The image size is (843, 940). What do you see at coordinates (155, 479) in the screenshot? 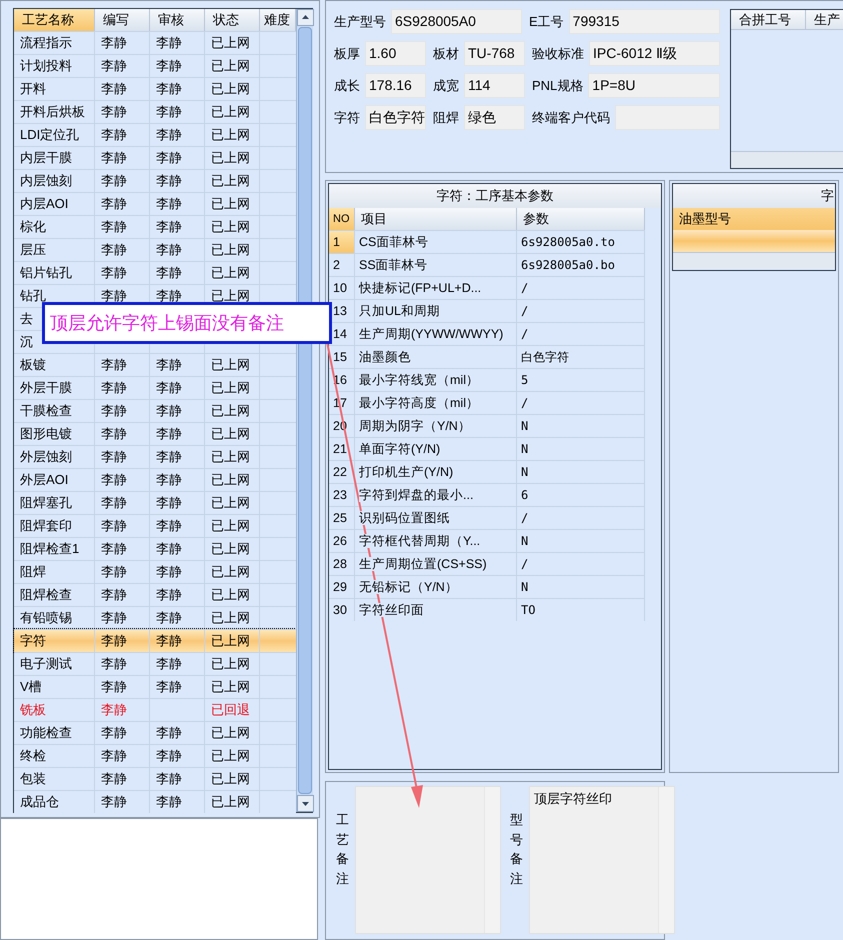
I see `table-row: 外层AOI 李静 李静 已上网` at bounding box center [155, 479].